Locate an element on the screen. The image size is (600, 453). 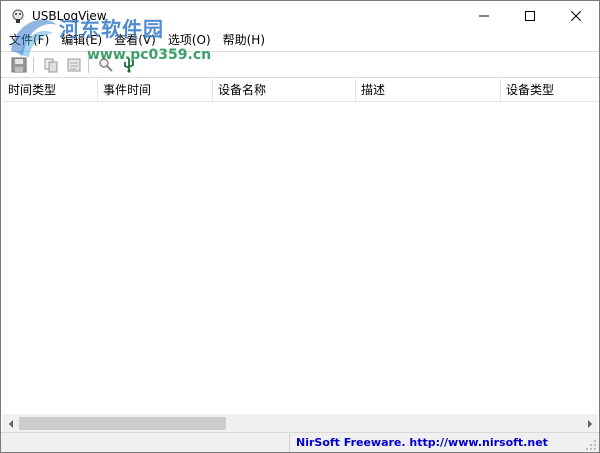
column-header-device-name: 设备名称 is located at coordinates (284, 90).